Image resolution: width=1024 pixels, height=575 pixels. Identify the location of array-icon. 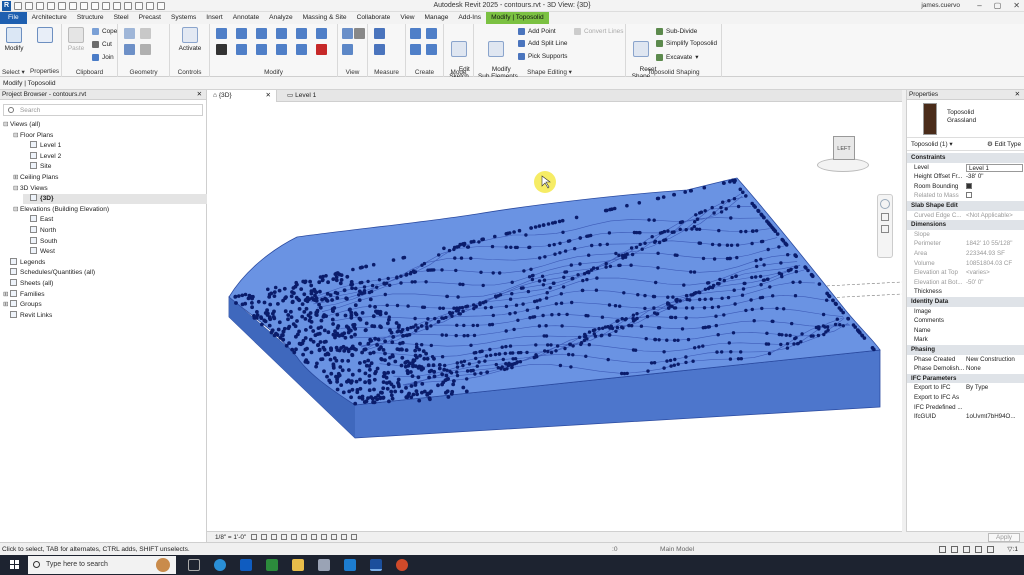
(301, 49).